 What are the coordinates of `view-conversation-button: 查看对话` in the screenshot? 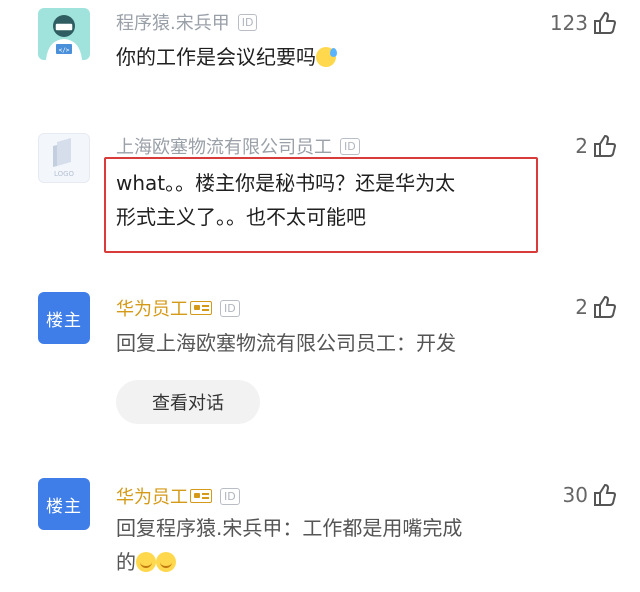 It's located at (188, 402).